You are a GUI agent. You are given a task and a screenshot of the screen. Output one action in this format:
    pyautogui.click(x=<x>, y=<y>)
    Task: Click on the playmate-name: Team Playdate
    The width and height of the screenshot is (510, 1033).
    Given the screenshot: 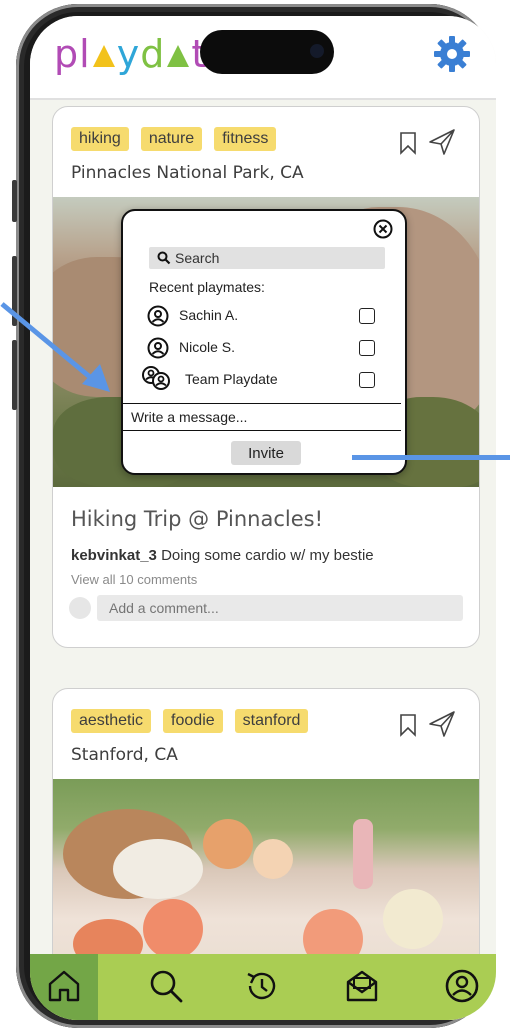 What is the action you would take?
    pyautogui.click(x=231, y=379)
    